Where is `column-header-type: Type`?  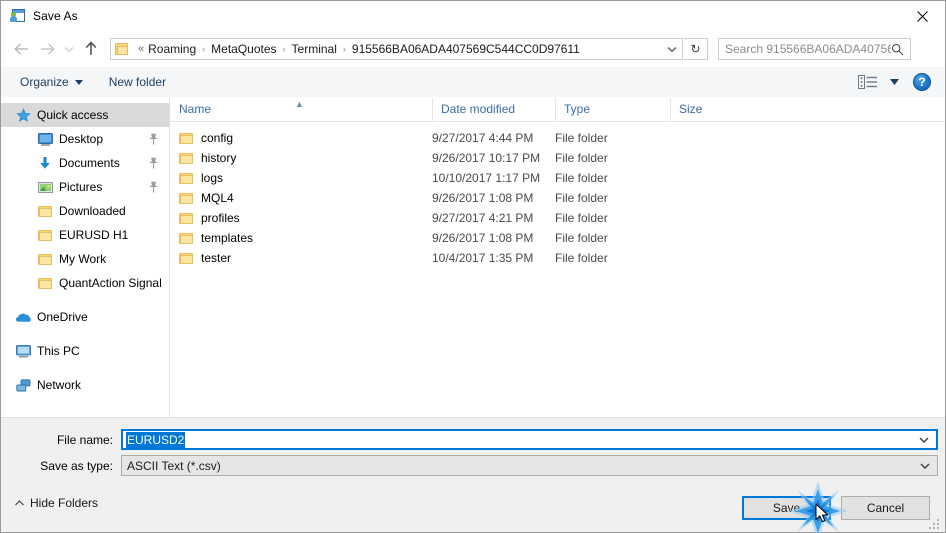
column-header-type: Type is located at coordinates (612, 109).